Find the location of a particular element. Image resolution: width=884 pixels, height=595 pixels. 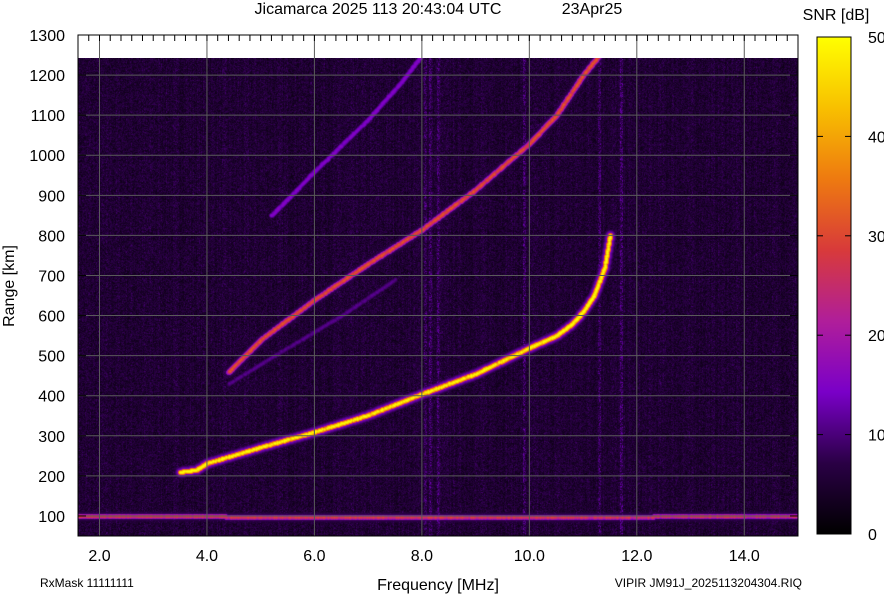

y-tick-label: 500 is located at coordinates (51, 357).